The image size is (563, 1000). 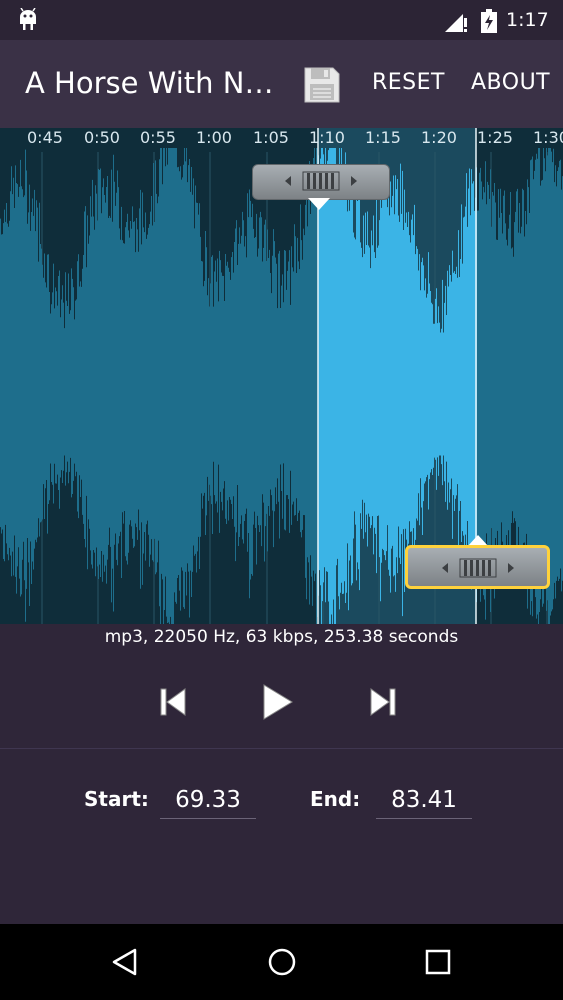 I want to click on android-debug-icon, so click(x=28, y=19).